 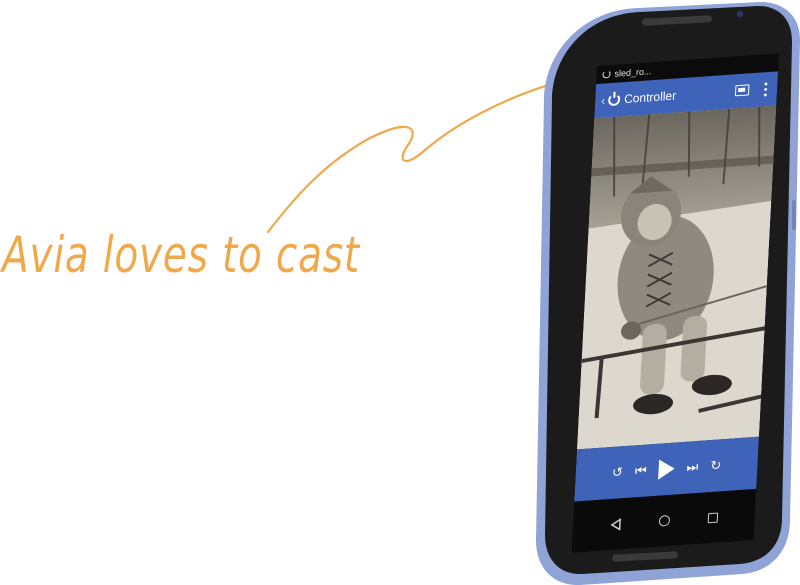 What do you see at coordinates (181, 255) in the screenshot?
I see `tagline-text: Avia loves to cast` at bounding box center [181, 255].